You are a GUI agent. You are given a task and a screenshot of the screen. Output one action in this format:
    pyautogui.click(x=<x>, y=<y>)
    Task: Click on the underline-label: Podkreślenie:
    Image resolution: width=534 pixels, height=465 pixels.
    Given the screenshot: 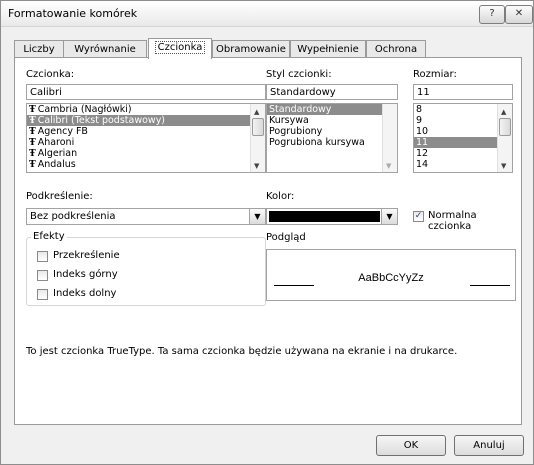 What is the action you would take?
    pyautogui.click(x=59, y=196)
    